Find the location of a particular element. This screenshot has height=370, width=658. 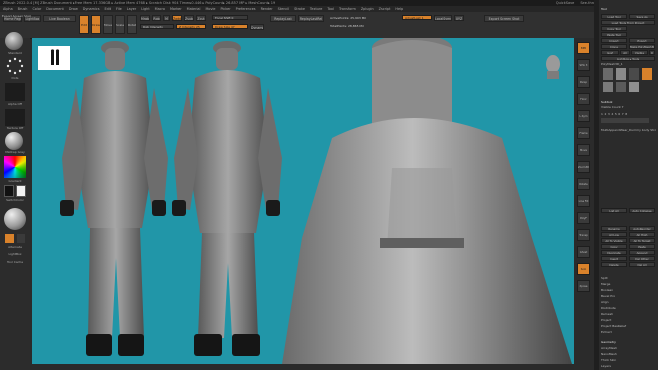

delete-button: Delete is located at coordinates (614, 264).